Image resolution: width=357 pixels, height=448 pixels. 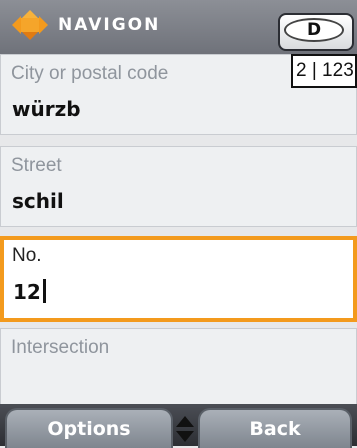 What do you see at coordinates (36, 165) in the screenshot?
I see `street-field-label: Street` at bounding box center [36, 165].